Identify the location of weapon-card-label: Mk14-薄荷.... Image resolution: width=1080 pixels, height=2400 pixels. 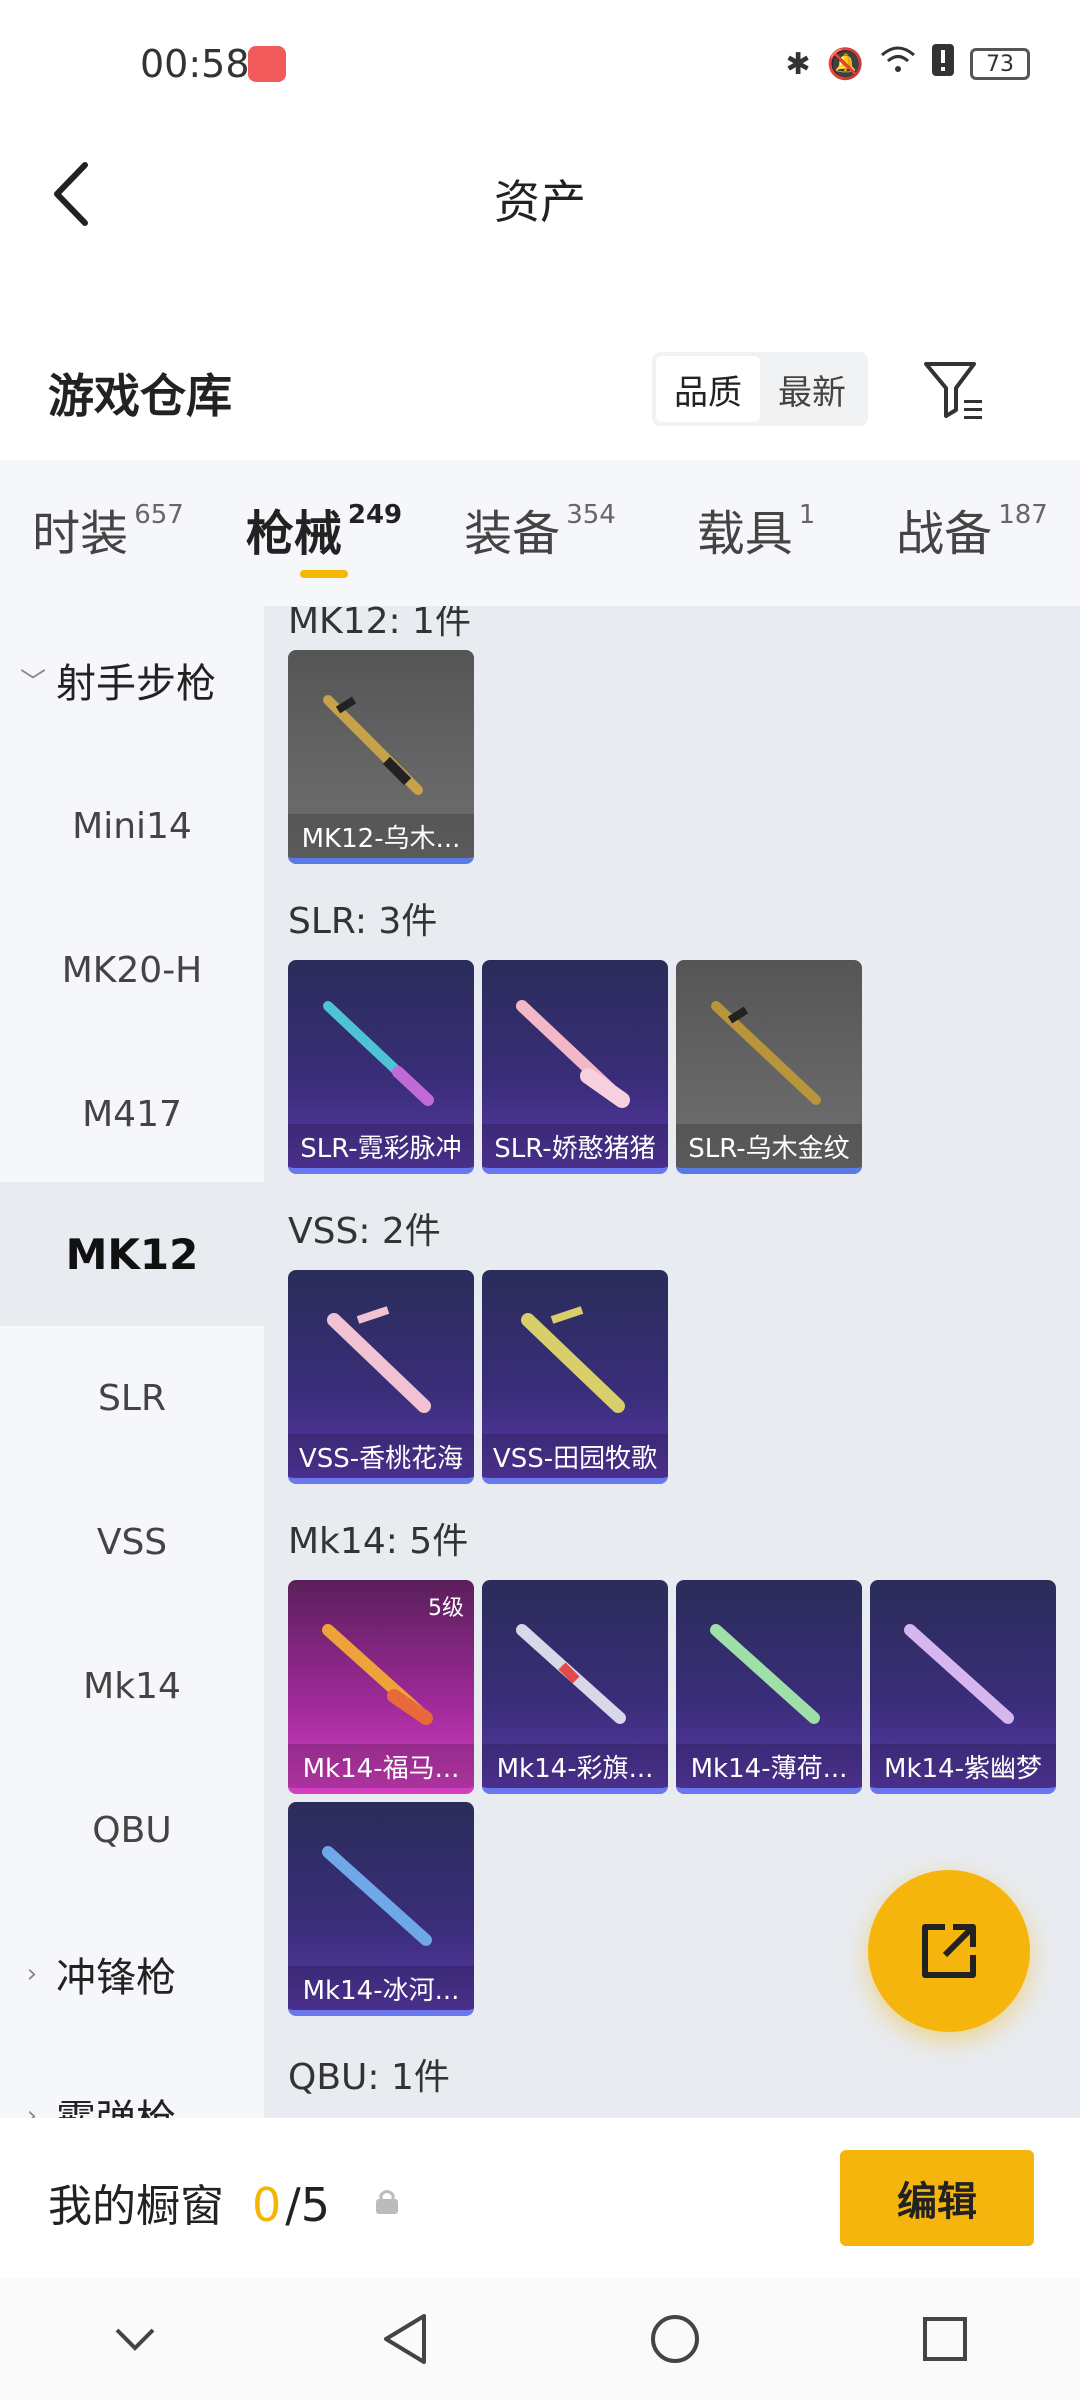
(769, 1766).